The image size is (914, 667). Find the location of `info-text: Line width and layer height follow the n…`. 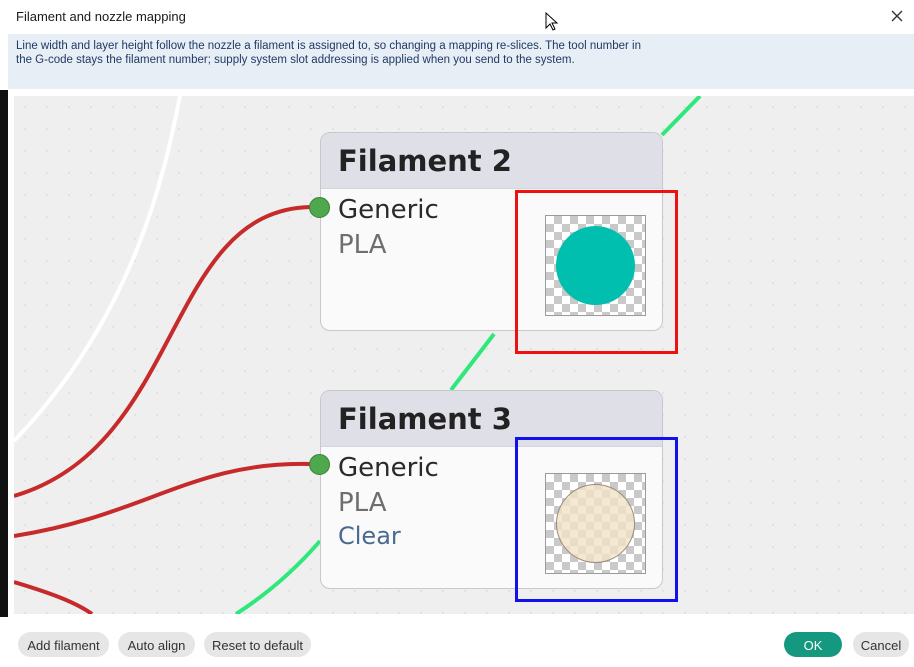

info-text: Line width and layer height follow the n… is located at coordinates (328, 53).